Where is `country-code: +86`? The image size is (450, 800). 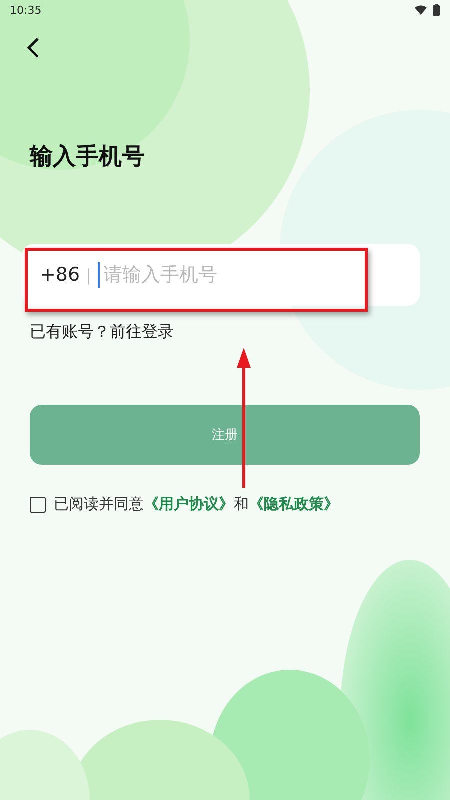
country-code: +86 is located at coordinates (60, 275).